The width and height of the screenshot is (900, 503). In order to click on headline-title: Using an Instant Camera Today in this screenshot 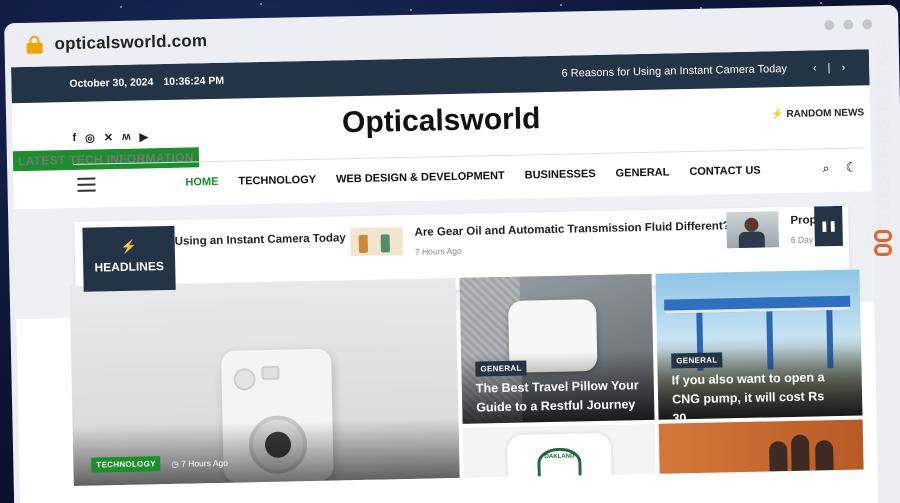, I will do `click(260, 240)`.